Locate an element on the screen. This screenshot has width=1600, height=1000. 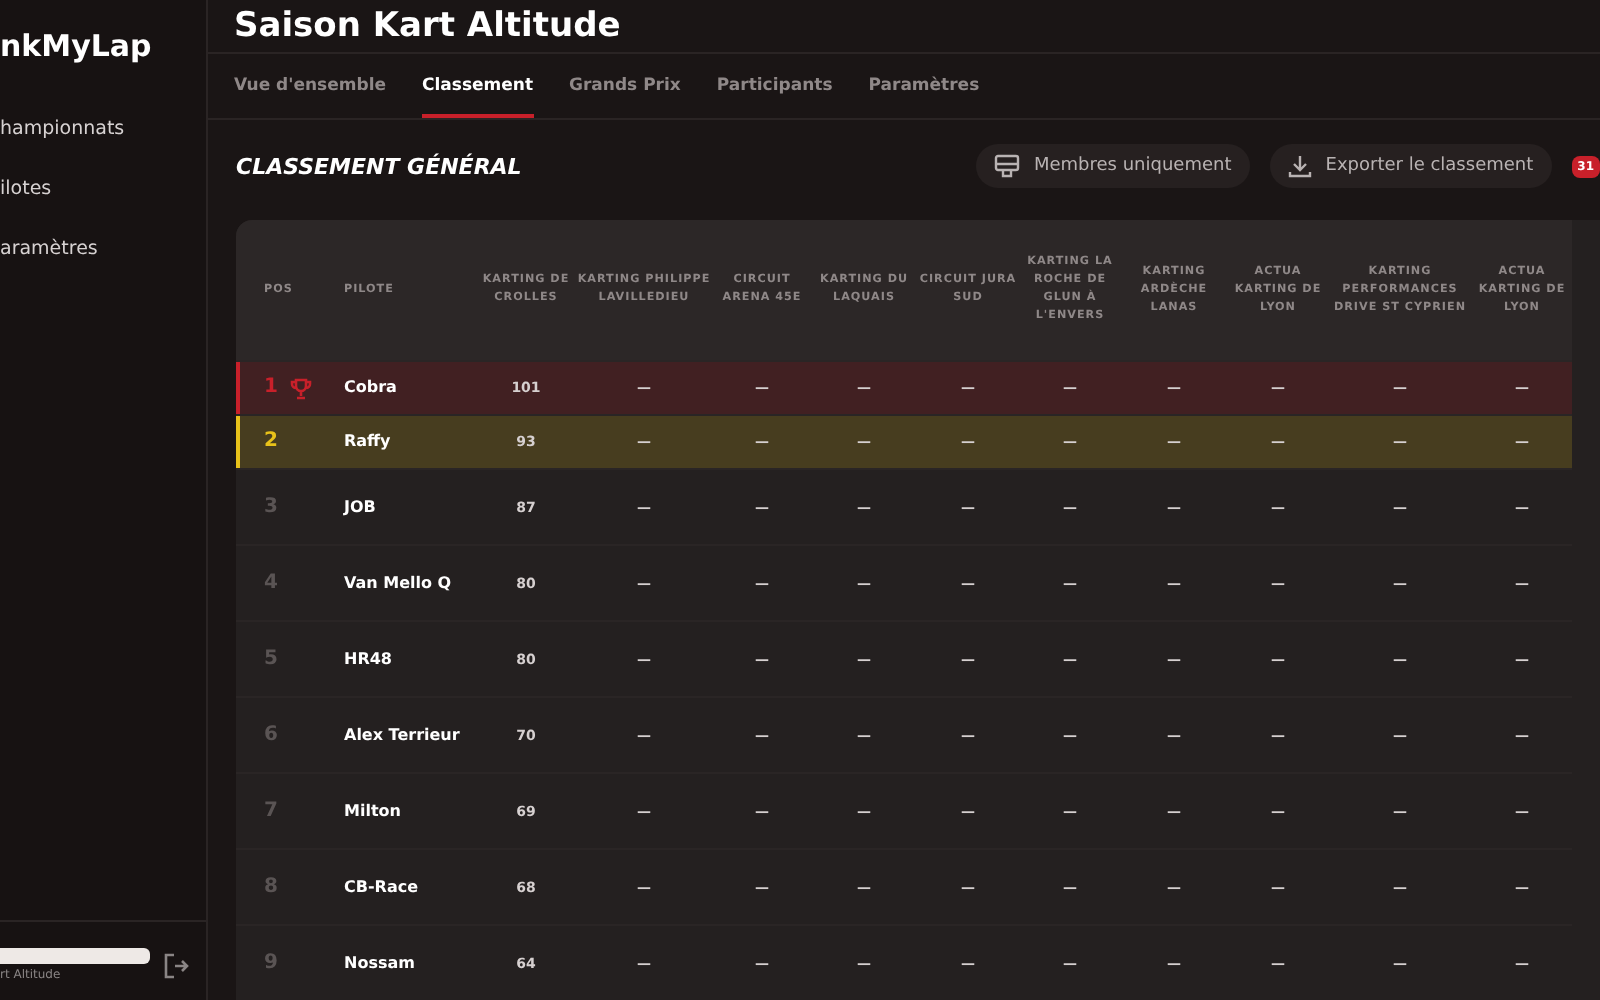
position-number: 1 is located at coordinates (271, 388).